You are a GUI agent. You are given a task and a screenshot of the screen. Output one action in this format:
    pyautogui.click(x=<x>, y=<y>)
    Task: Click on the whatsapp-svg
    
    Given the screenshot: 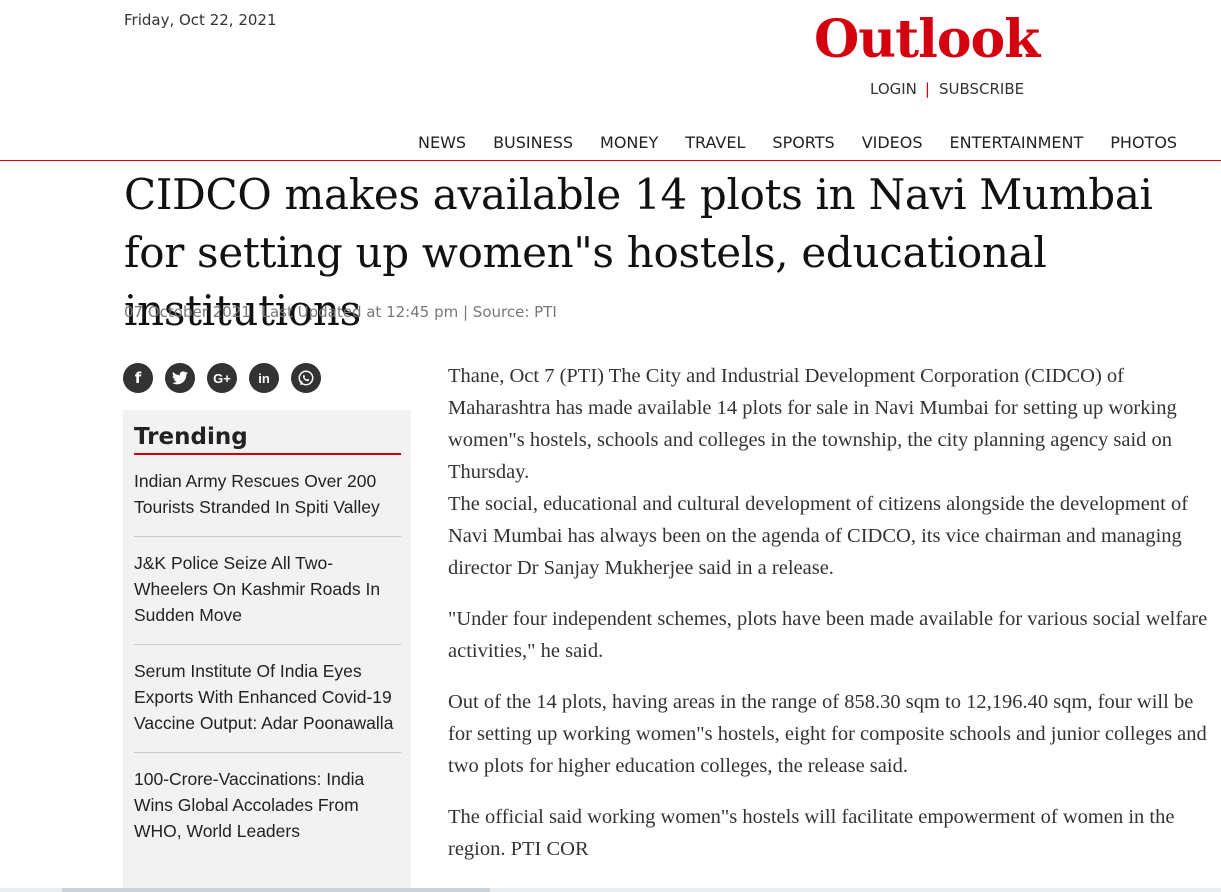 What is the action you would take?
    pyautogui.click(x=306, y=378)
    